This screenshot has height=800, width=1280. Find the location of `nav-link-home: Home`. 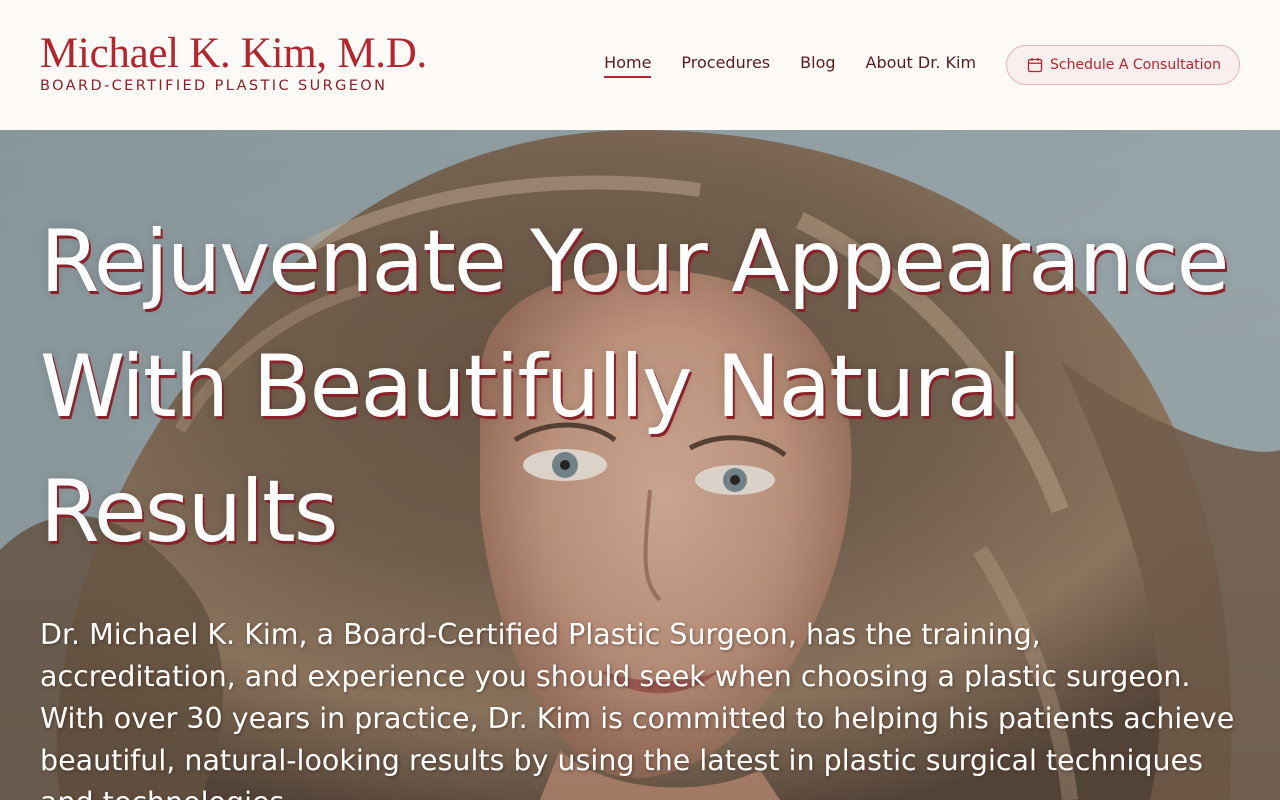

nav-link-home: Home is located at coordinates (628, 65).